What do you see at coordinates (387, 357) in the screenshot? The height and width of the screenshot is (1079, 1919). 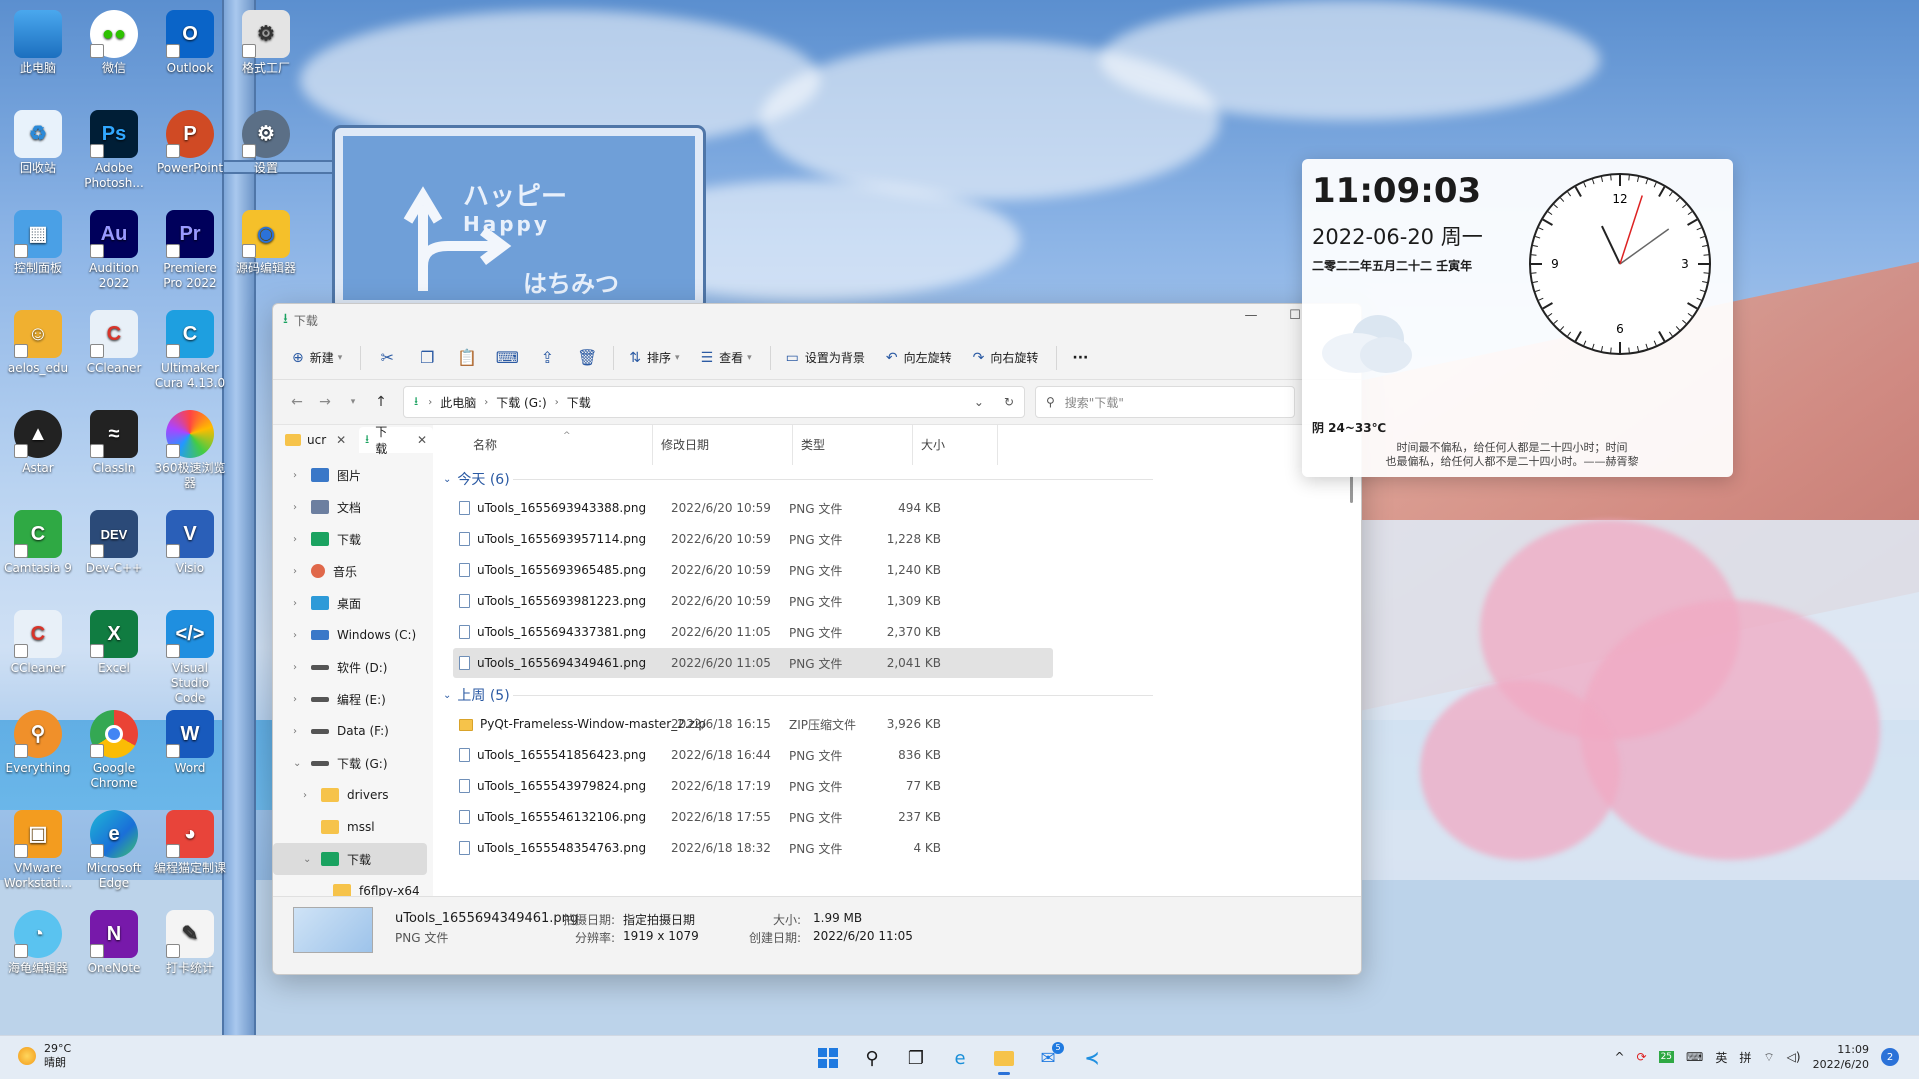 I see `cut-button: ✂` at bounding box center [387, 357].